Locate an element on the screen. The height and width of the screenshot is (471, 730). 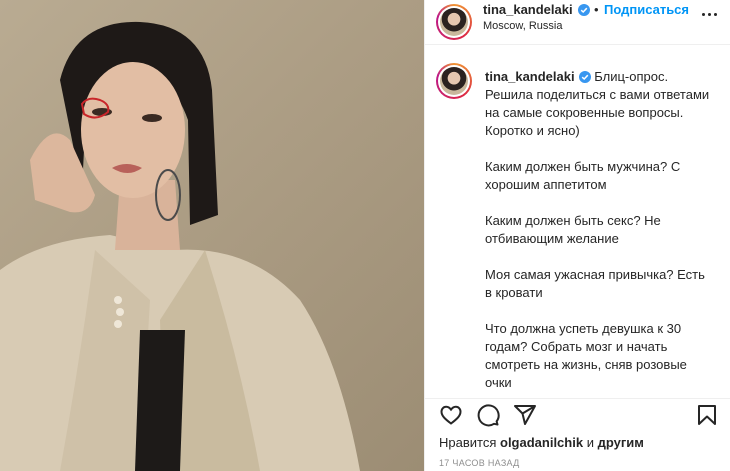
caption-username: tina_kandelaki is located at coordinates (530, 76).